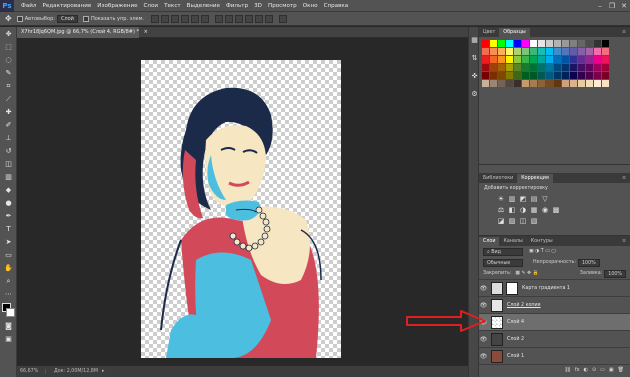 The image size is (630, 377). What do you see at coordinates (534, 210) in the screenshot?
I see `photo-filter-adjust-icon: ▦` at bounding box center [534, 210].